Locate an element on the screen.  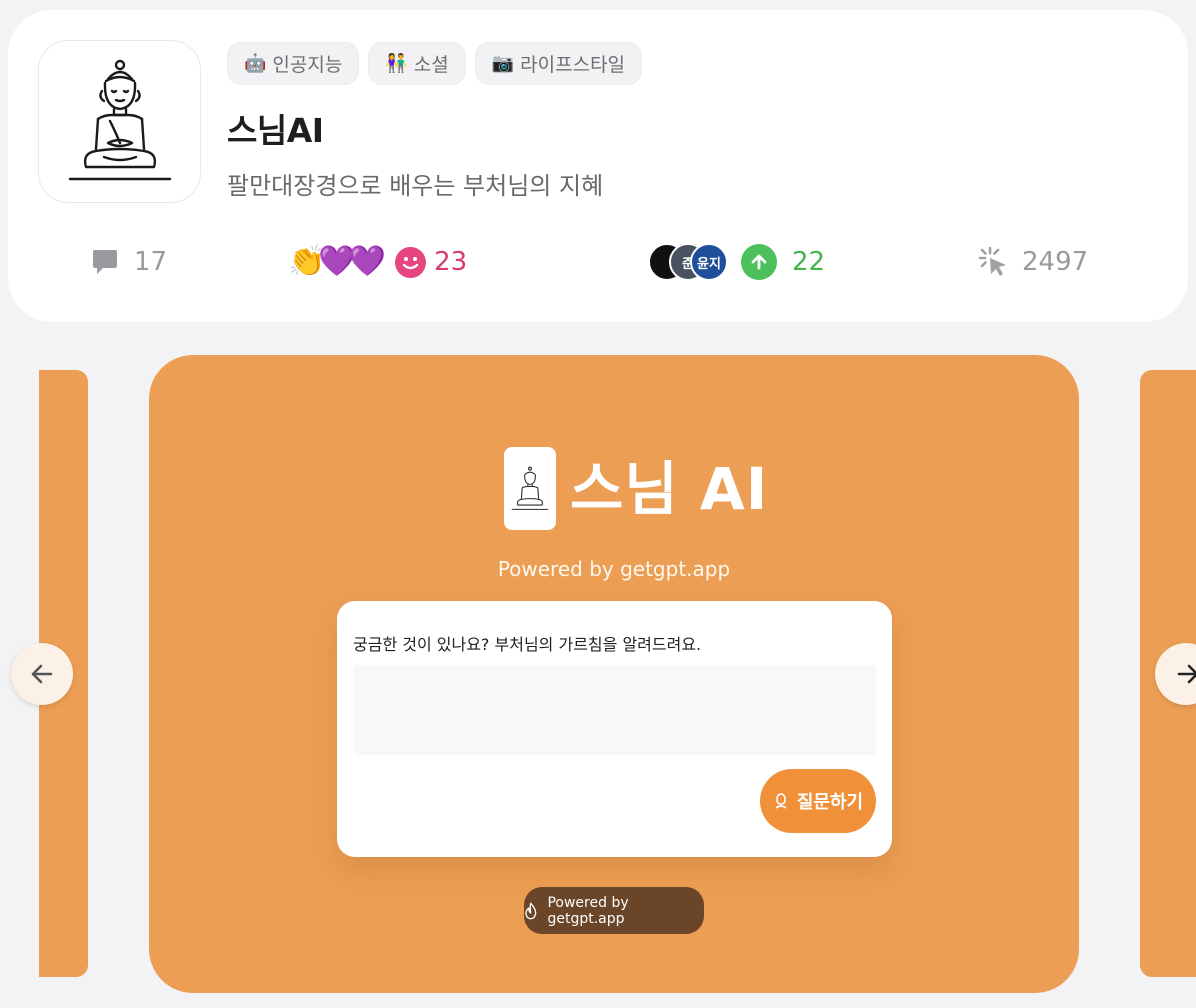
tag-lifestyle: 📷 라이프스타일 is located at coordinates (558, 63).